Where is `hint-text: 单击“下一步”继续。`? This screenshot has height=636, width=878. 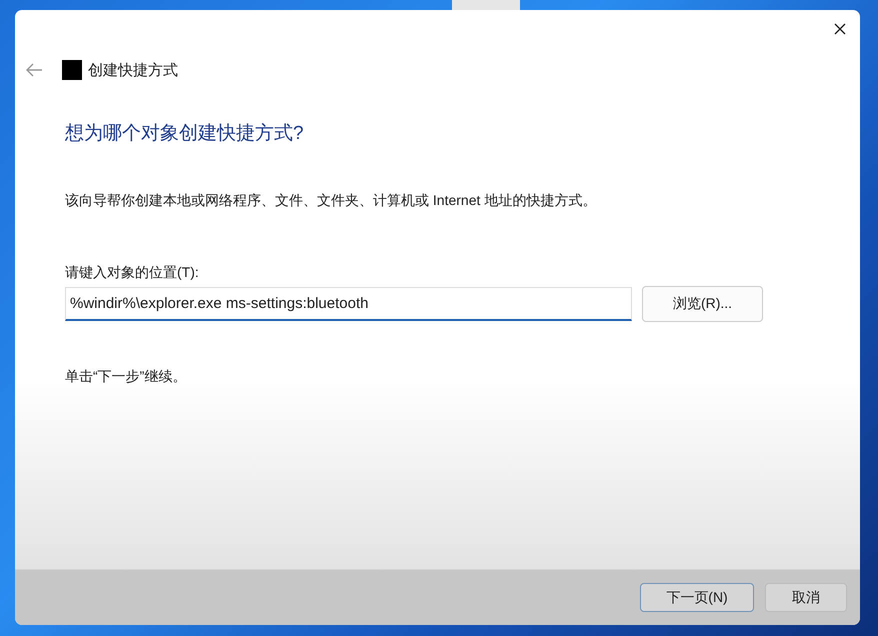 hint-text: 单击“下一步”继续。 is located at coordinates (126, 377).